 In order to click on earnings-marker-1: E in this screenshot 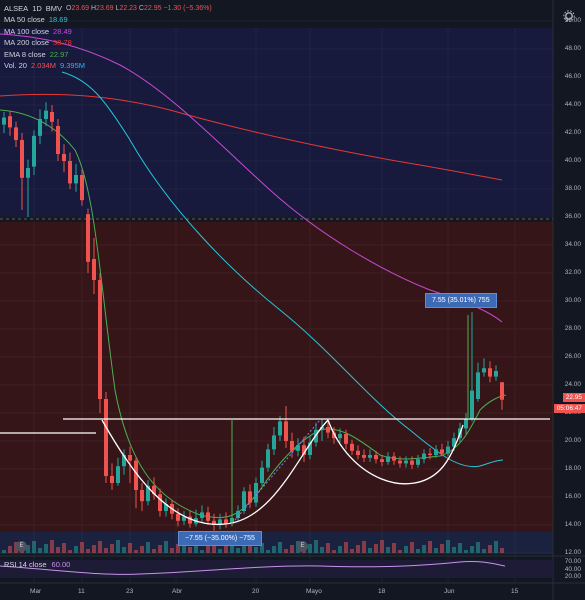, I will do `click(21, 546)`.